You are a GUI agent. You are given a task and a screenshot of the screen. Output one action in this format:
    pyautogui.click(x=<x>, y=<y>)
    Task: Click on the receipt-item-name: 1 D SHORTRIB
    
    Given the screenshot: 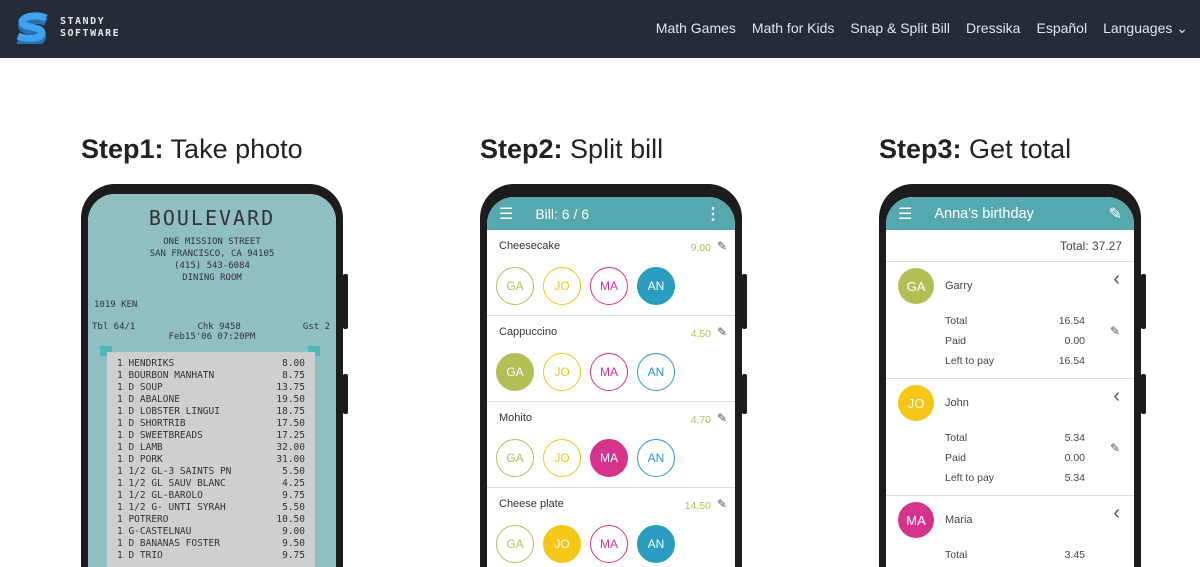 What is the action you would take?
    pyautogui.click(x=151, y=423)
    